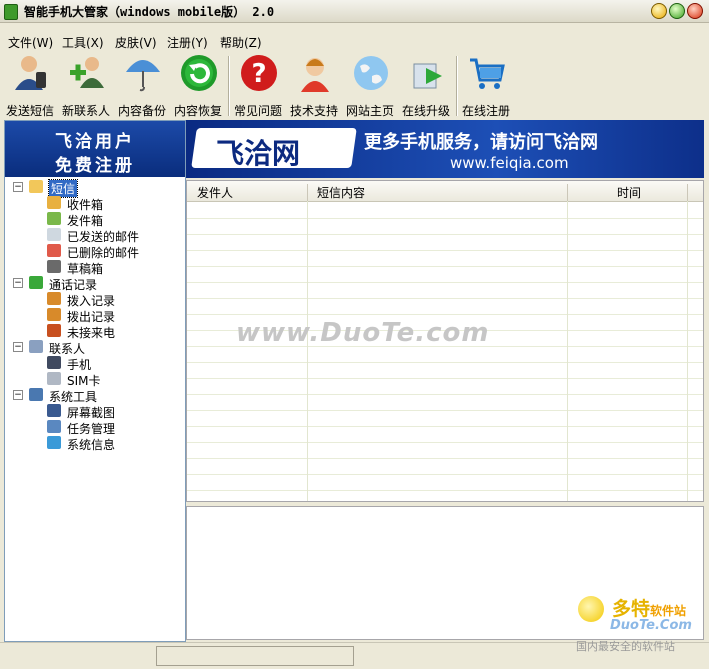 Image resolution: width=709 pixels, height=669 pixels. What do you see at coordinates (95, 427) in the screenshot?
I see `tree-node: 任务管理` at bounding box center [95, 427].